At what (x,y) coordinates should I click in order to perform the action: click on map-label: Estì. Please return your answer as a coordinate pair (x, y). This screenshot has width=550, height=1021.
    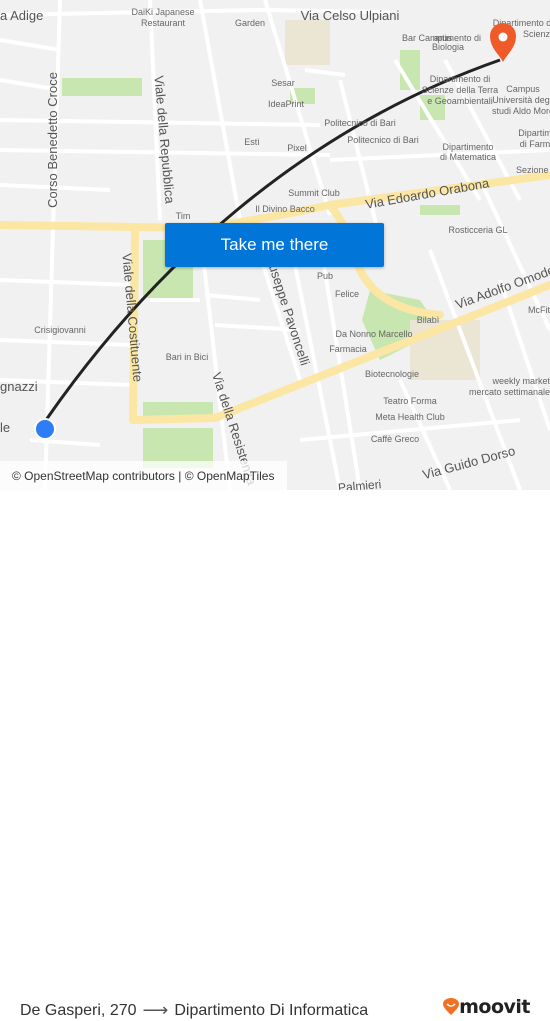
    Looking at the image, I should click on (252, 142).